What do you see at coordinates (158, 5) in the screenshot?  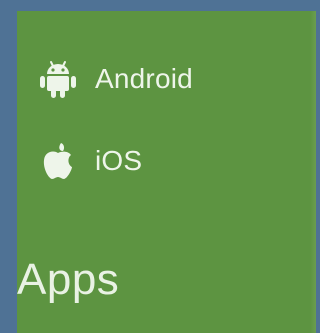 I see `top-border` at bounding box center [158, 5].